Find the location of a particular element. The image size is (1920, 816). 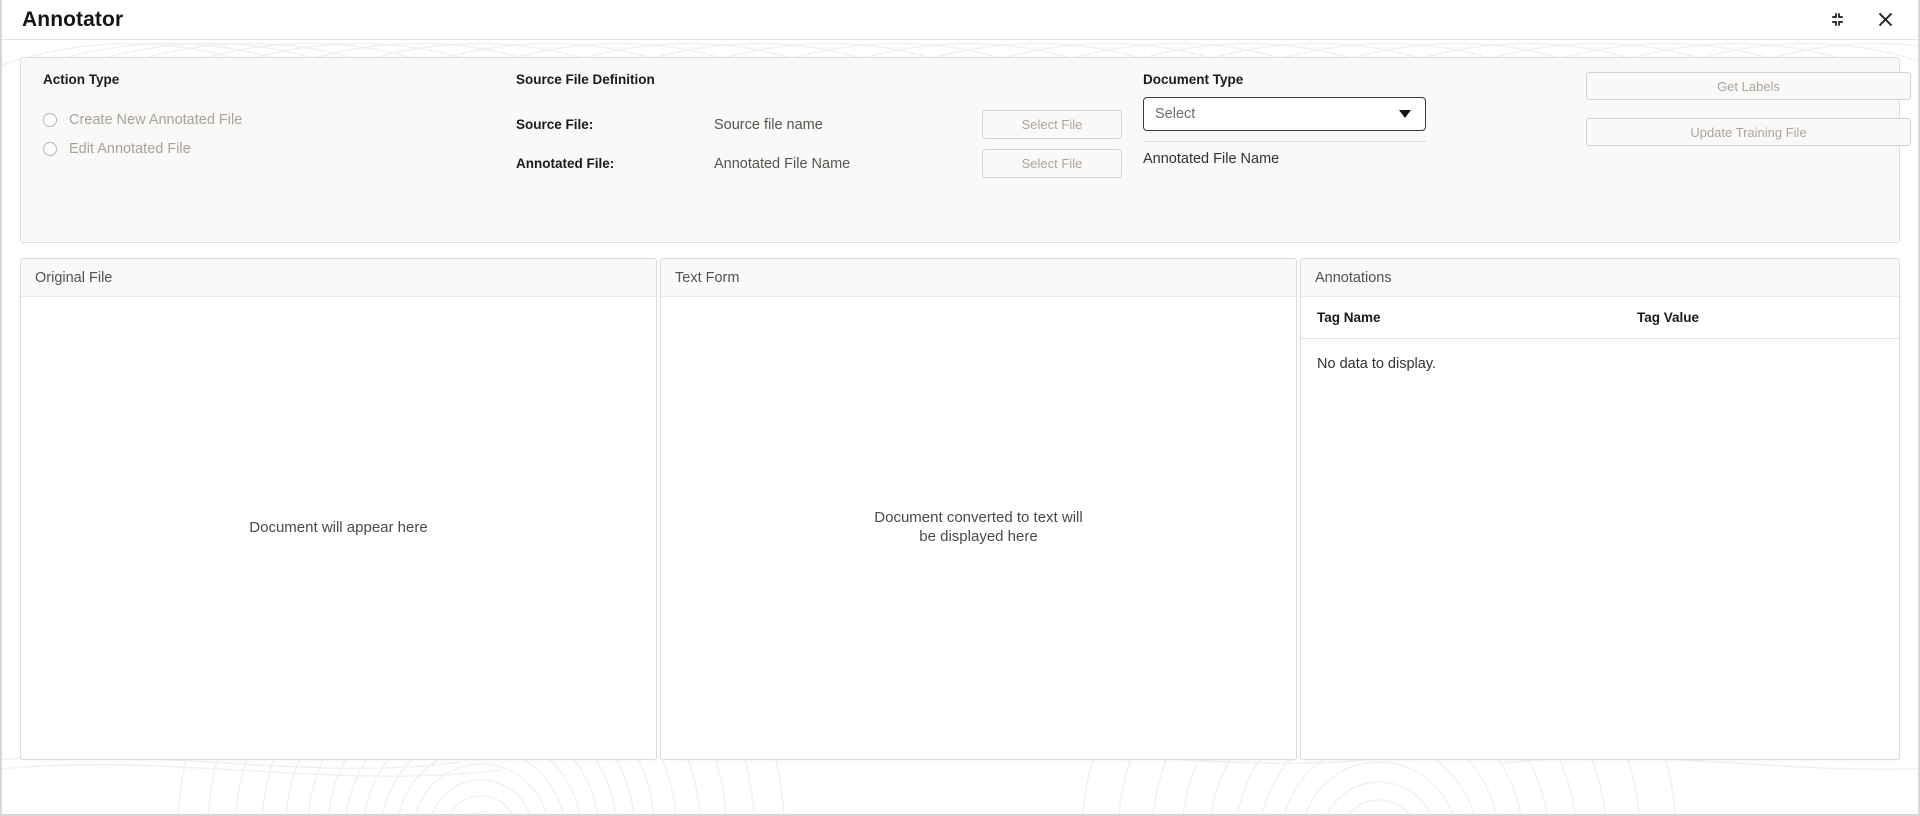

window-titlebar: Annotator is located at coordinates (960, 20).